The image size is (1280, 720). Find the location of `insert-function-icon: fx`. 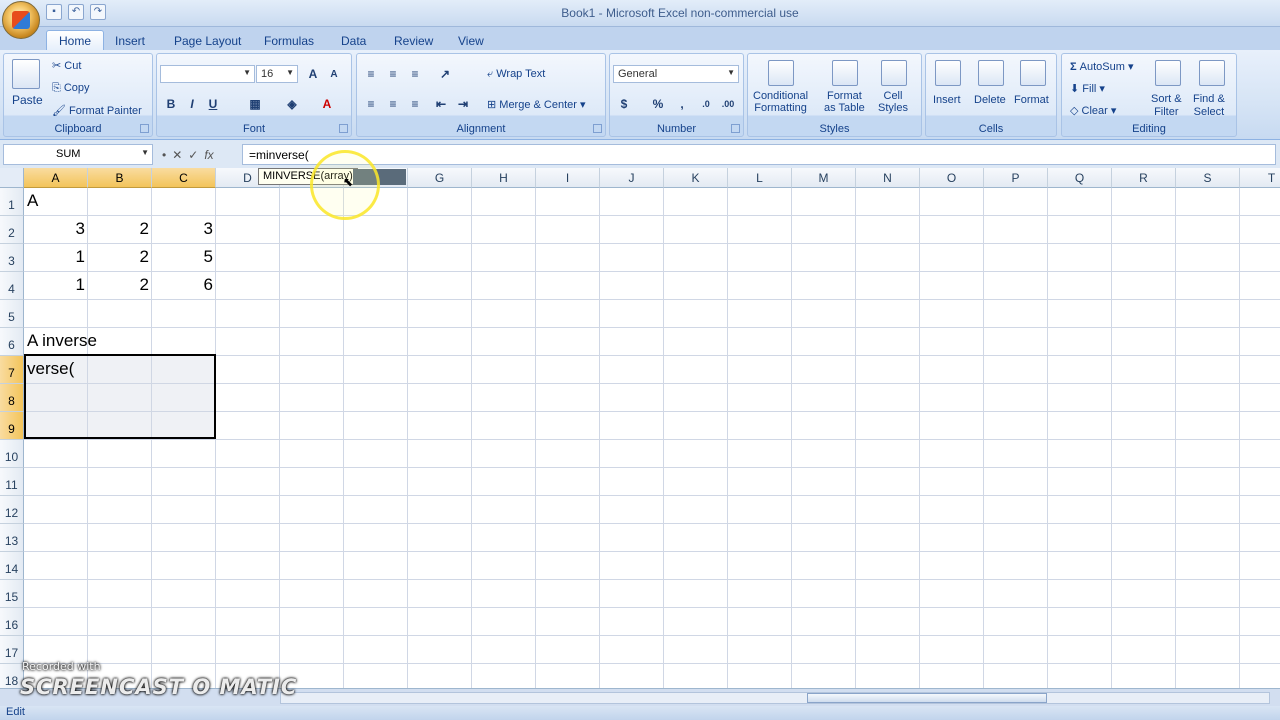

insert-function-icon: fx is located at coordinates (208, 155).